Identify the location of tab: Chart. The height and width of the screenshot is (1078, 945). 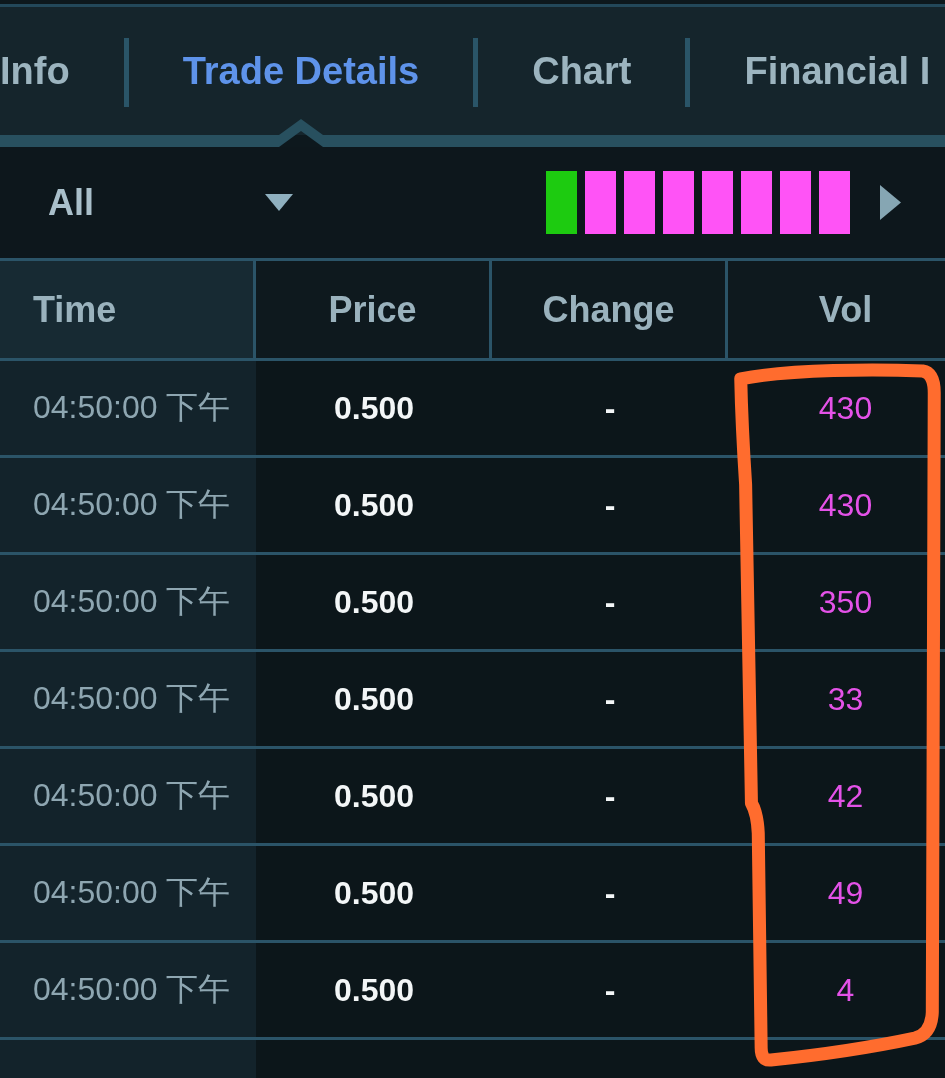
(582, 71).